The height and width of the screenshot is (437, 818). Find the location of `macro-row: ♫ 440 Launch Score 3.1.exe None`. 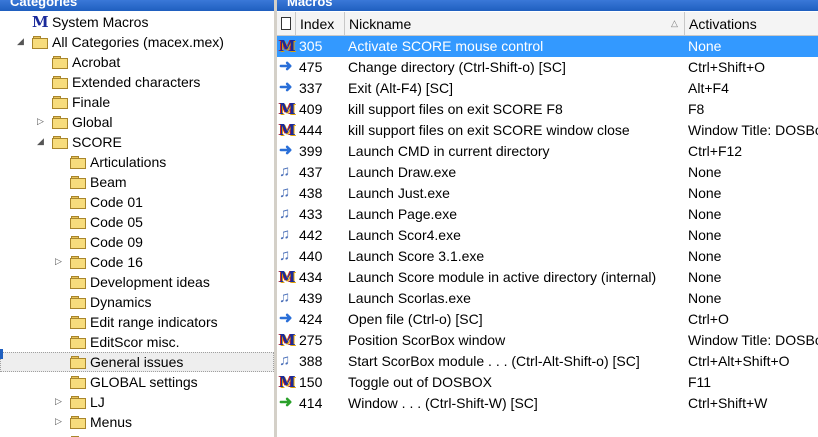

macro-row: ♫ 440 Launch Score 3.1.exe None is located at coordinates (547, 256).